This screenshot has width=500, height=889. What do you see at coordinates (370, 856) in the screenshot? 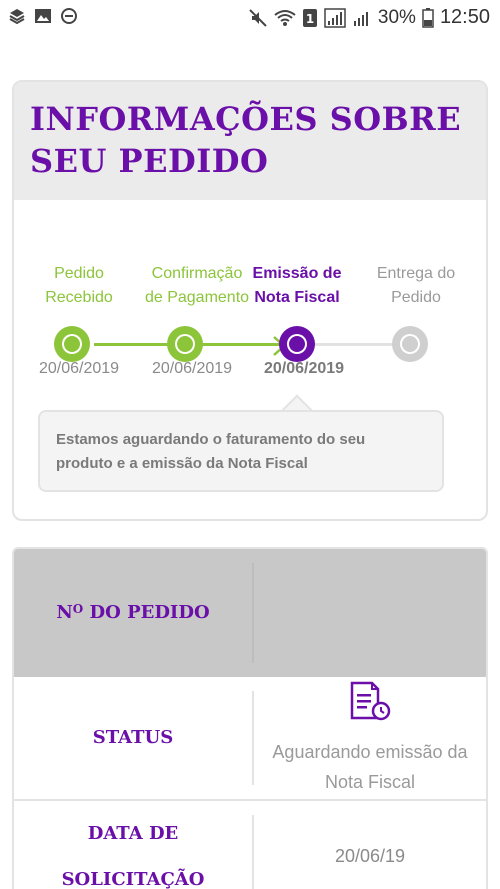
I see `request-date-value: 20/06/19` at bounding box center [370, 856].